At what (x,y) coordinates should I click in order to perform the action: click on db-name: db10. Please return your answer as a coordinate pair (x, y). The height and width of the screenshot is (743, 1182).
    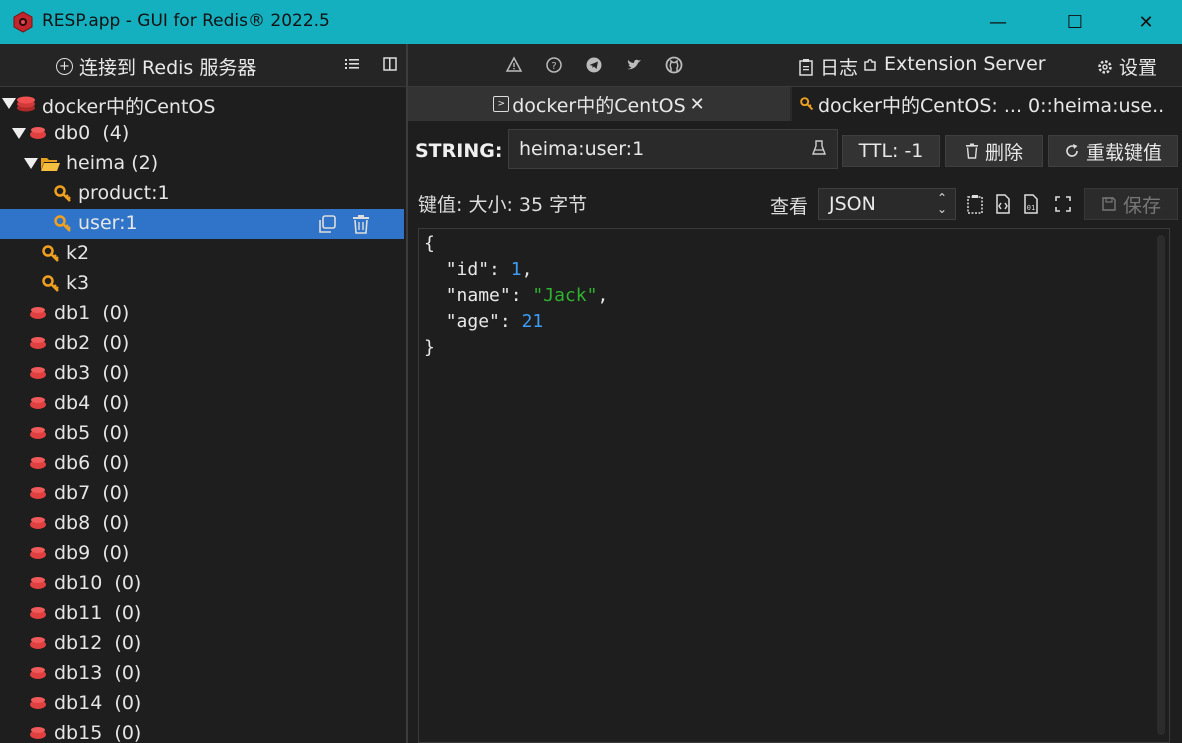
    Looking at the image, I should click on (78, 583).